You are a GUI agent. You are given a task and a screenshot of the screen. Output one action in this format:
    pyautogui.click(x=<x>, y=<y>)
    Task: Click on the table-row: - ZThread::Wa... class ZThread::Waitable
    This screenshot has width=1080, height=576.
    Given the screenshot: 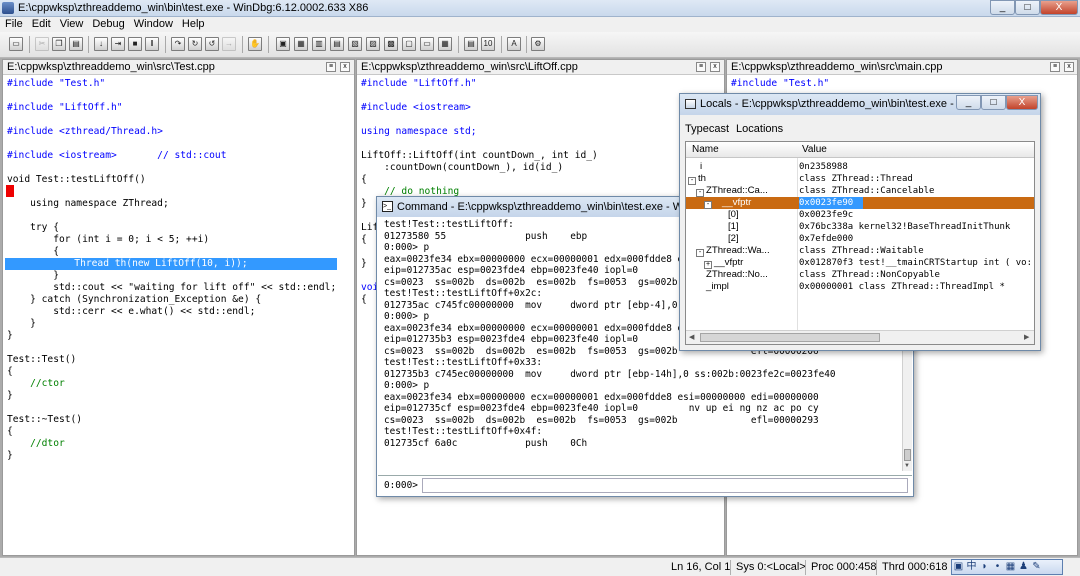 What is the action you would take?
    pyautogui.click(x=860, y=251)
    